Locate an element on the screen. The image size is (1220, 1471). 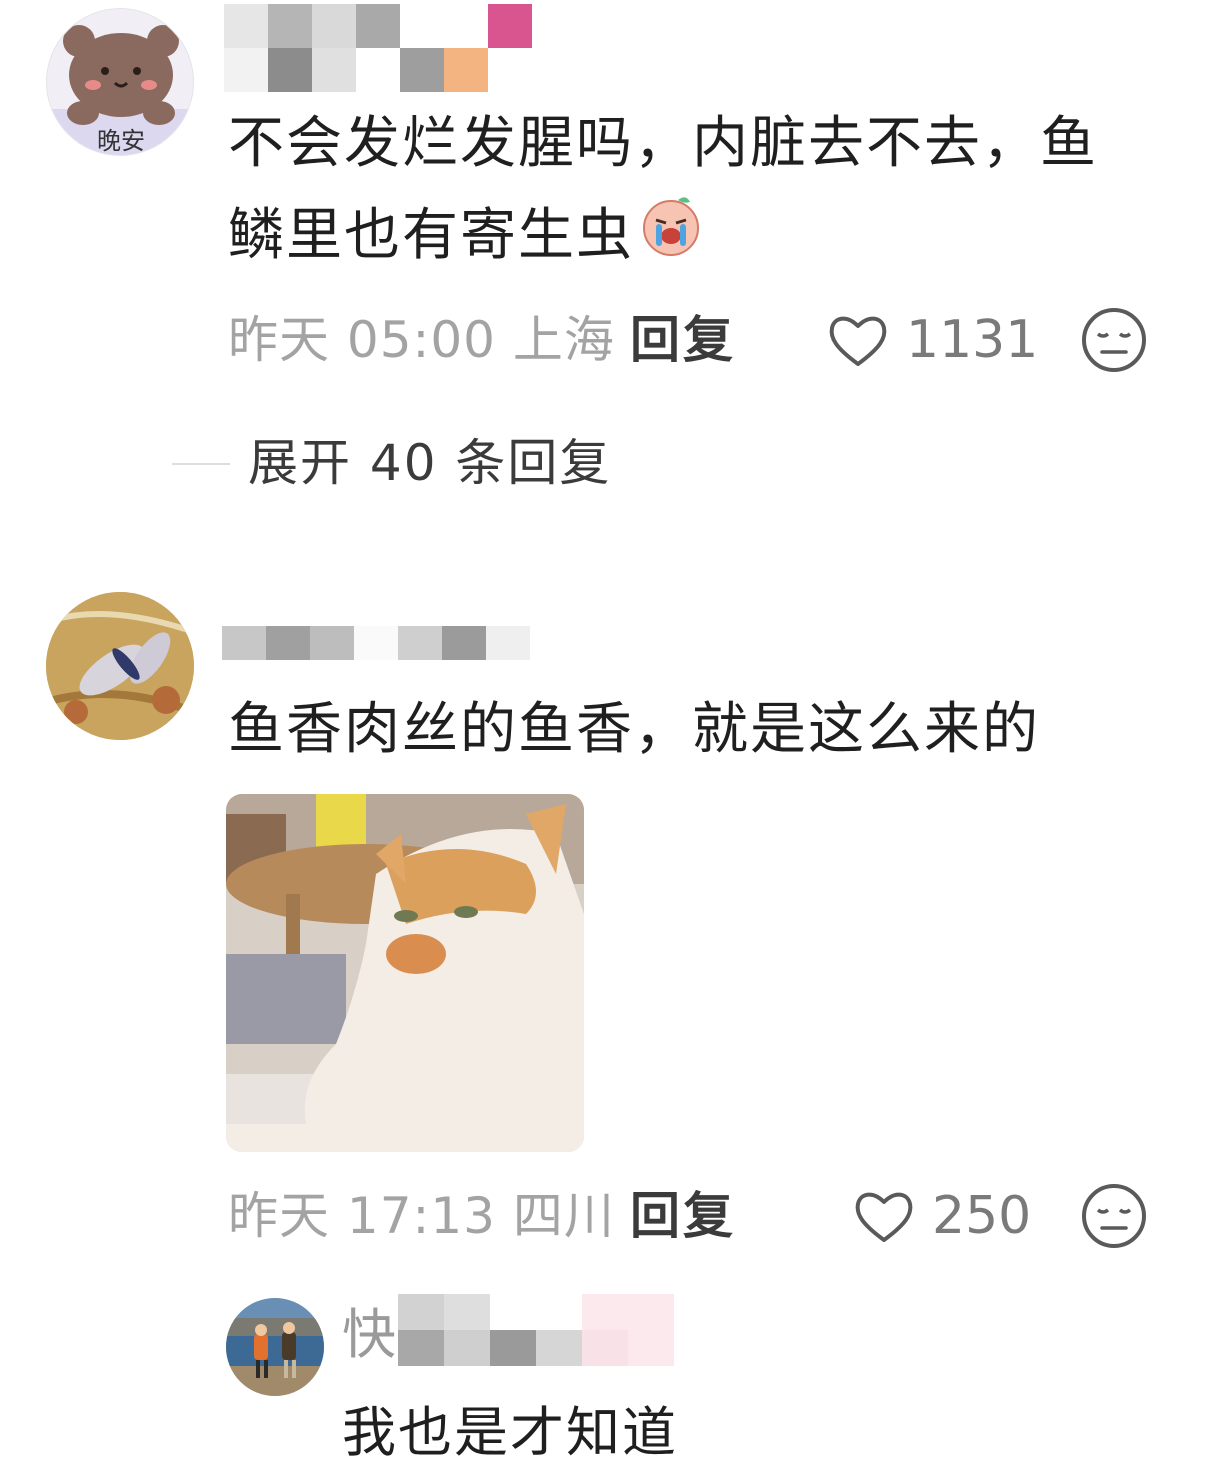
couple-beach-avatar-icon is located at coordinates (275, 1347).